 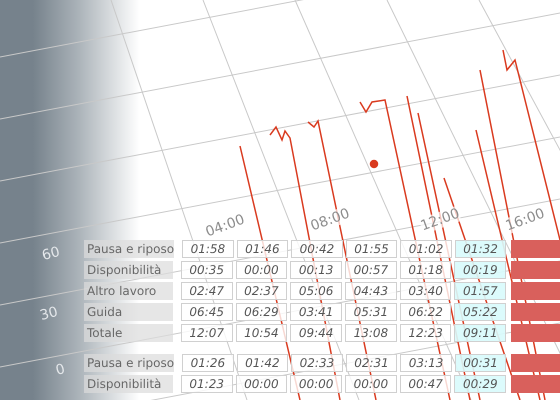 What do you see at coordinates (316, 312) in the screenshot?
I see `table-cell: 03:41` at bounding box center [316, 312].